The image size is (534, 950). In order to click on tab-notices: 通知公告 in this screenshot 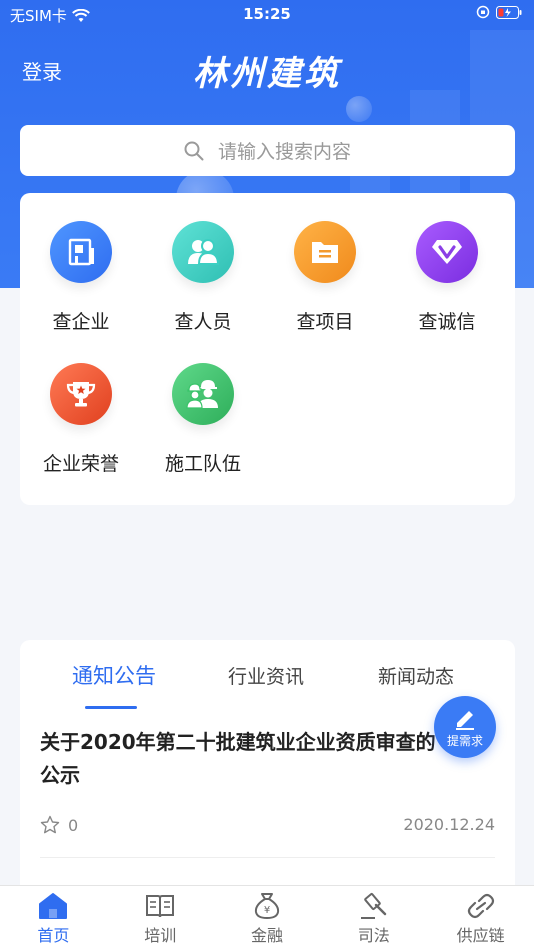, I will do `click(114, 675)`.